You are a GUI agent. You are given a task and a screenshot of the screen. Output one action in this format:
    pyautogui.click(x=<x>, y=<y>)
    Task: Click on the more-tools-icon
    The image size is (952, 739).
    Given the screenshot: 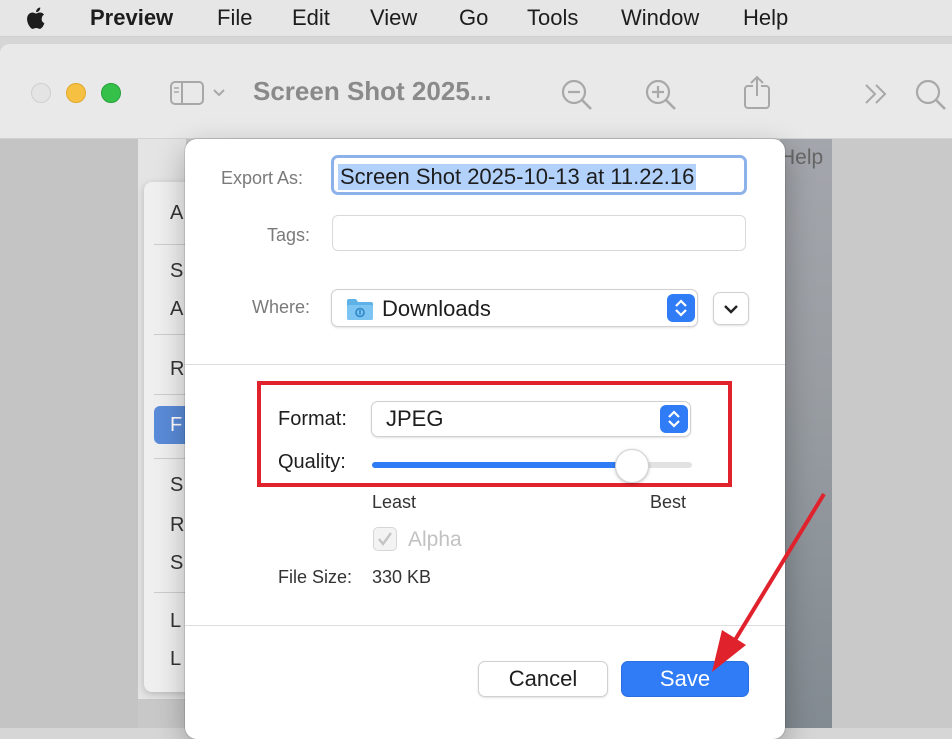 What is the action you would take?
    pyautogui.click(x=876, y=94)
    